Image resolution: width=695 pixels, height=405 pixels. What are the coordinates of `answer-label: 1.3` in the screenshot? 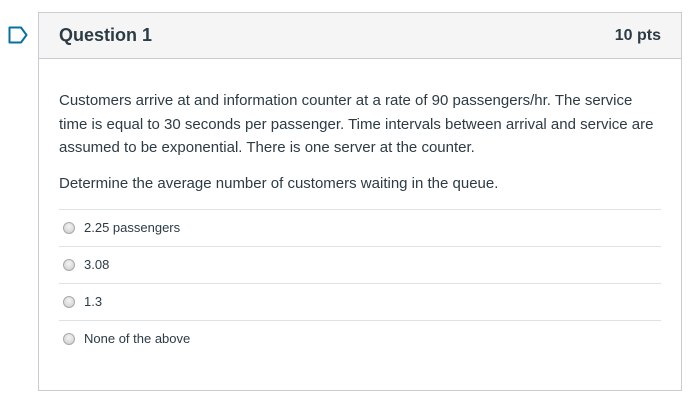 It's located at (93, 301).